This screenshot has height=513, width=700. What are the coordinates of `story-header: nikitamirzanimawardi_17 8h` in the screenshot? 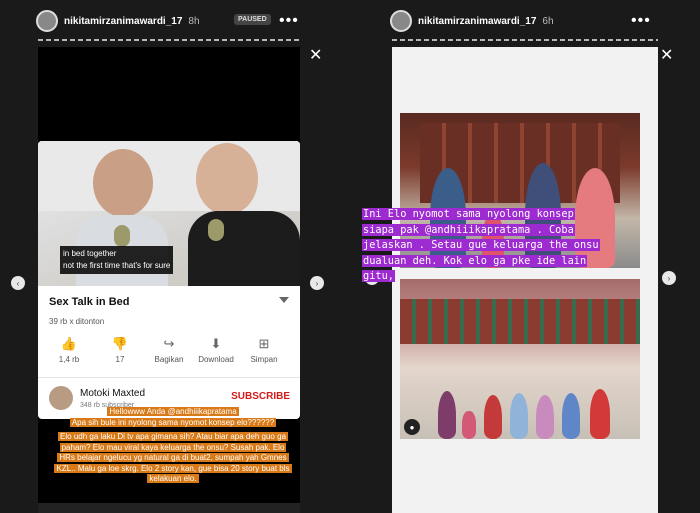 It's located at (118, 21).